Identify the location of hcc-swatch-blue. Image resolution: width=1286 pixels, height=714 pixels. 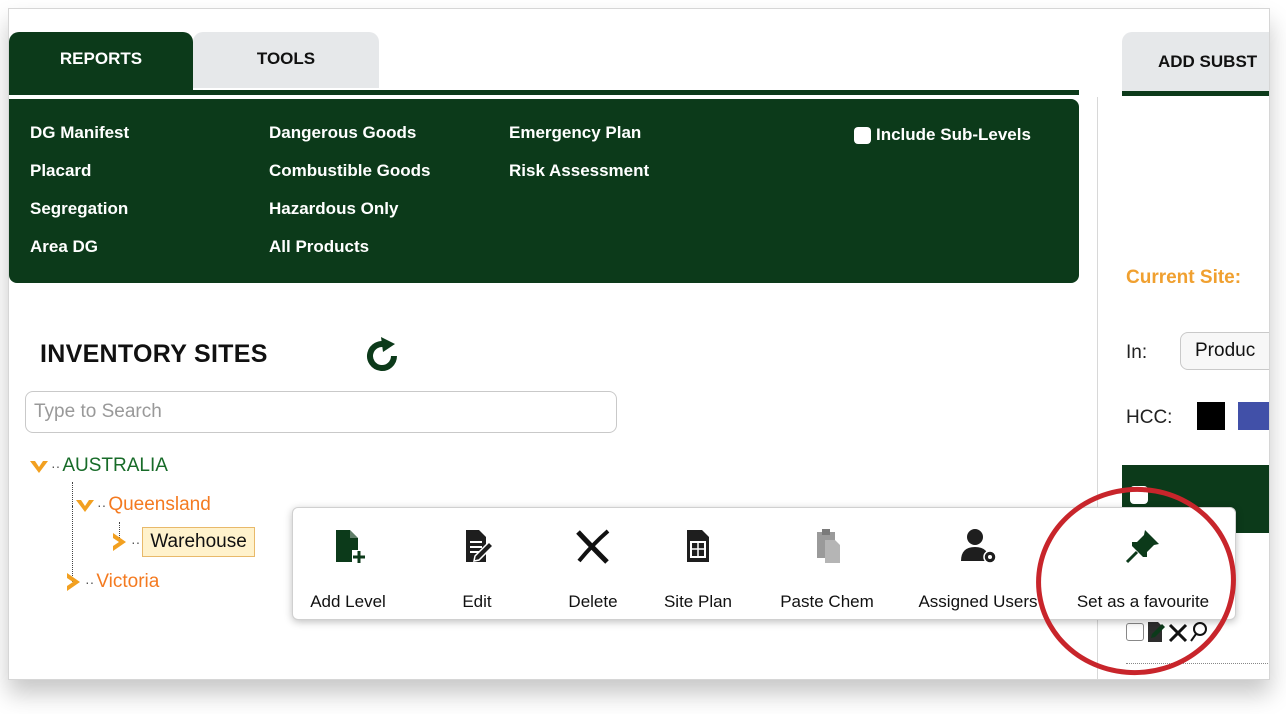
(1253, 416).